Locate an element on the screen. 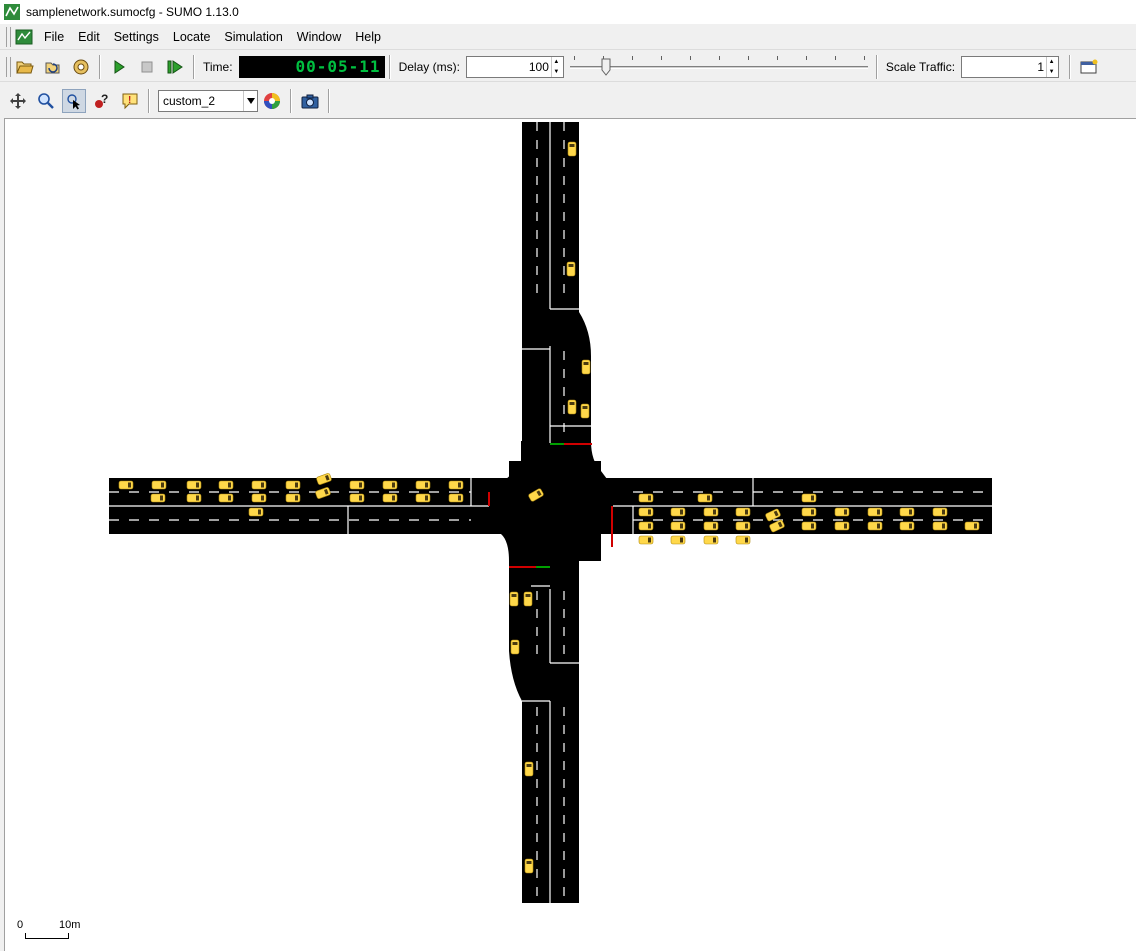 The width and height of the screenshot is (1136, 951). menu-file: File is located at coordinates (54, 37).